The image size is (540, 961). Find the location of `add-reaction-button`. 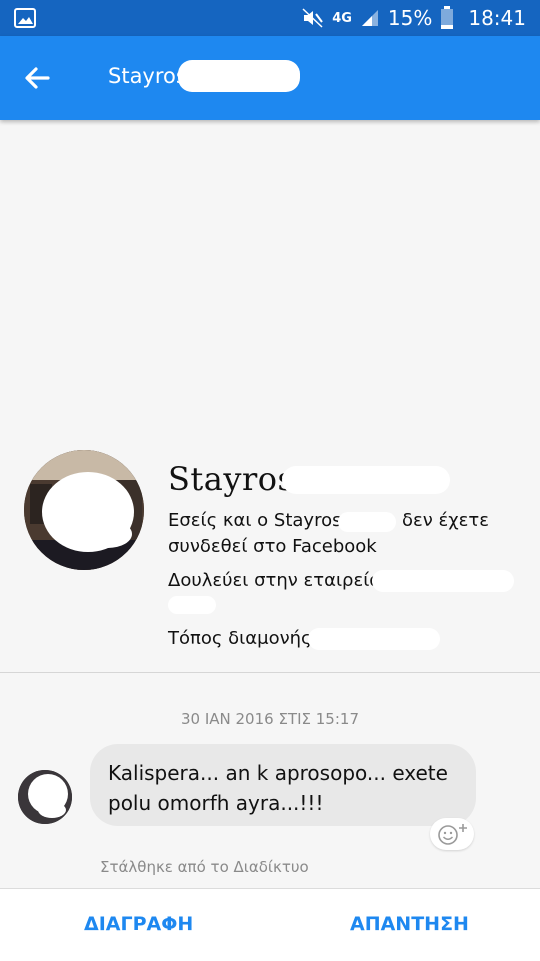

add-reaction-button is located at coordinates (452, 834).